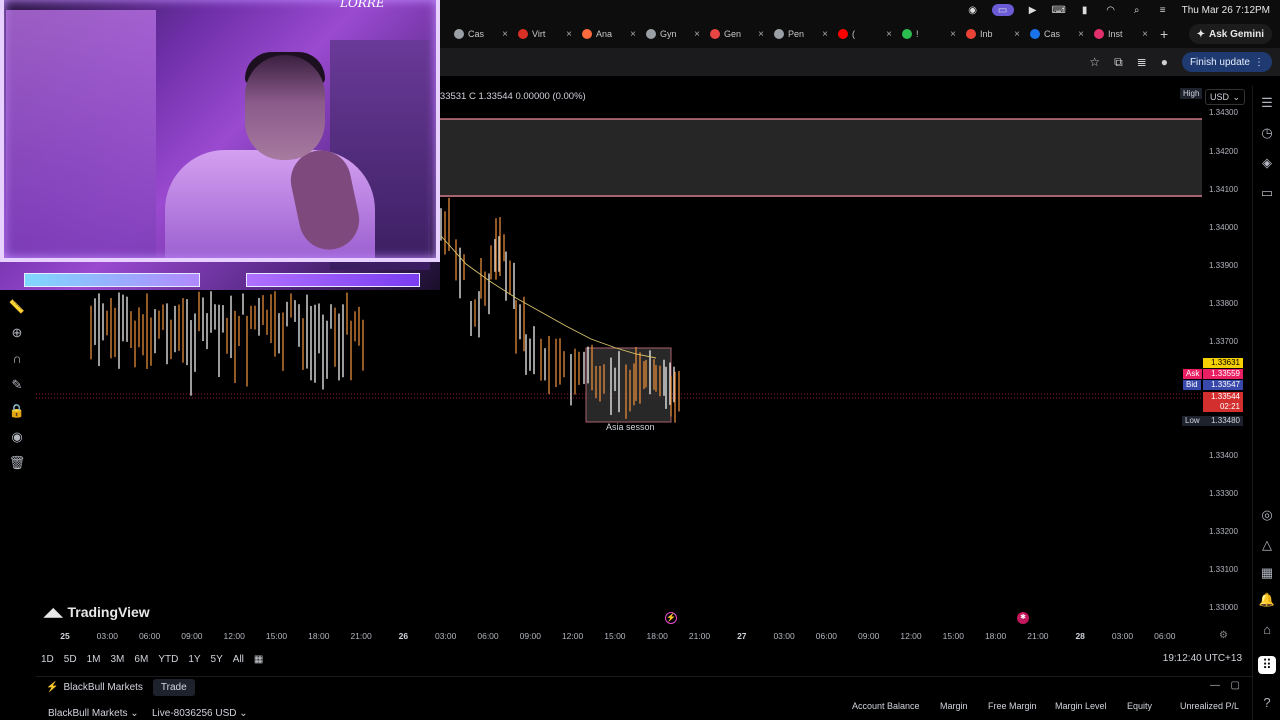 The height and width of the screenshot is (720, 1280). I want to click on alerts-clock-icon: ◷, so click(1267, 133).